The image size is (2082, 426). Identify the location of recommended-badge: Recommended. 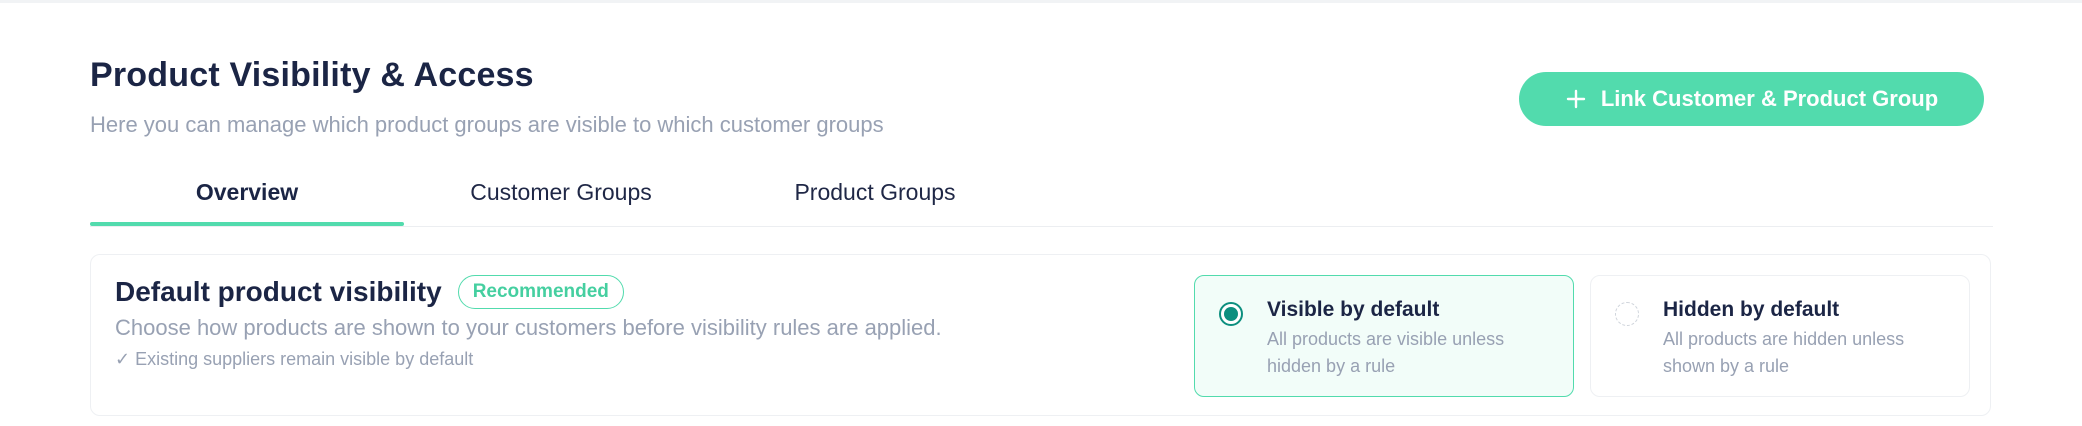
(540, 292).